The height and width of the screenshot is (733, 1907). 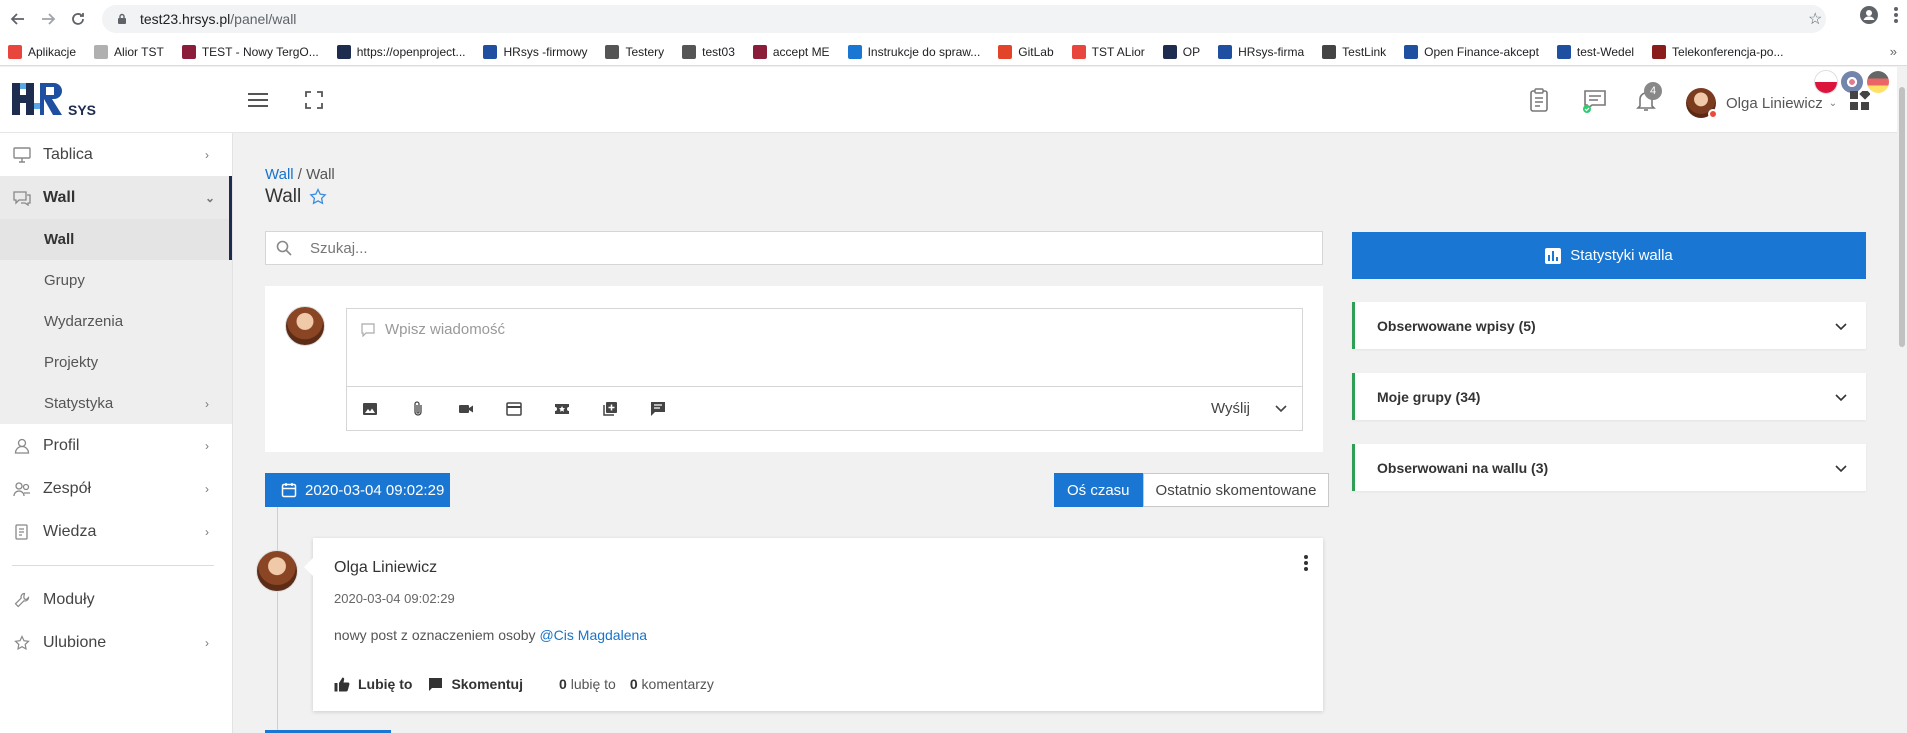 What do you see at coordinates (1653, 91) in the screenshot?
I see `notification-badge: 4` at bounding box center [1653, 91].